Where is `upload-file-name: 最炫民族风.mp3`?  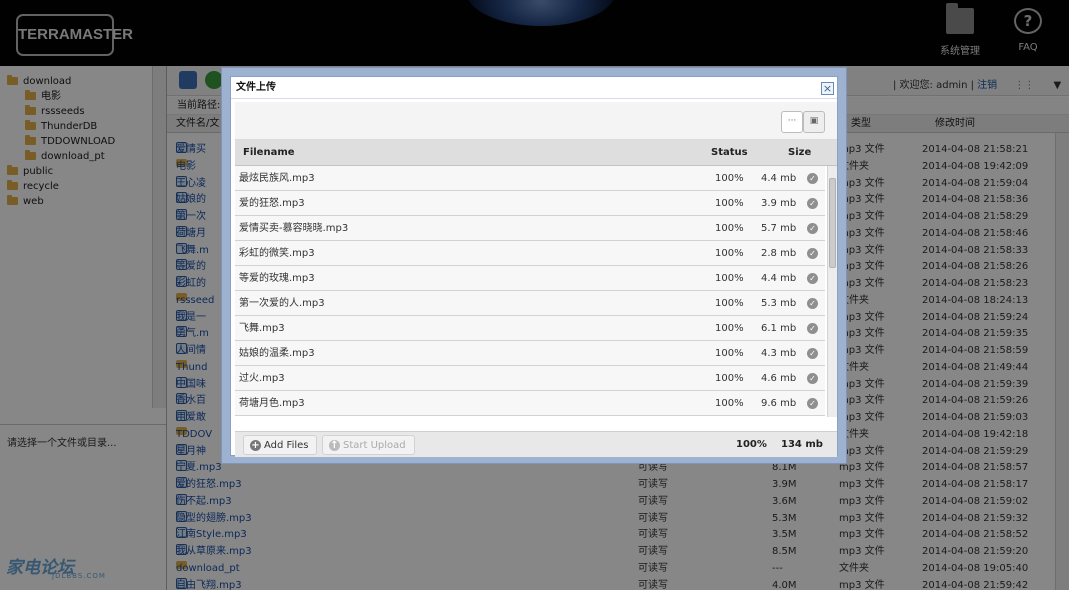
upload-file-name: 最炫民族风.mp3 is located at coordinates (277, 178).